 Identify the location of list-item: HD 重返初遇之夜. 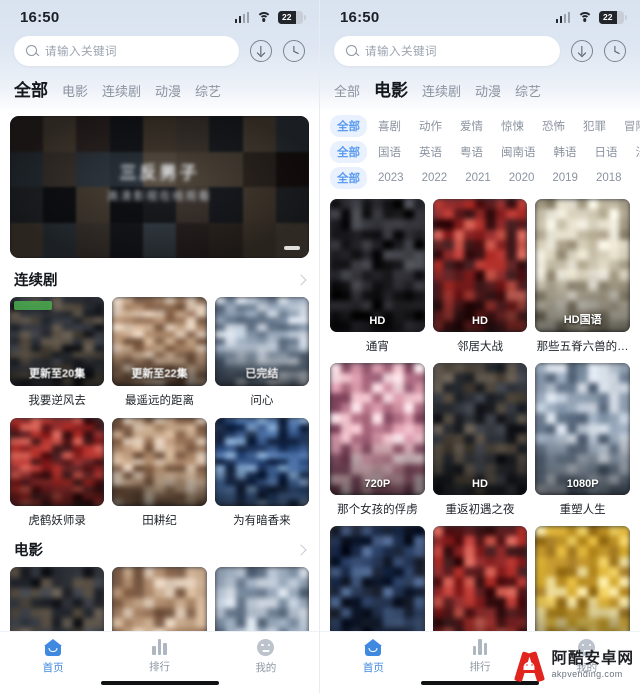
(480, 440).